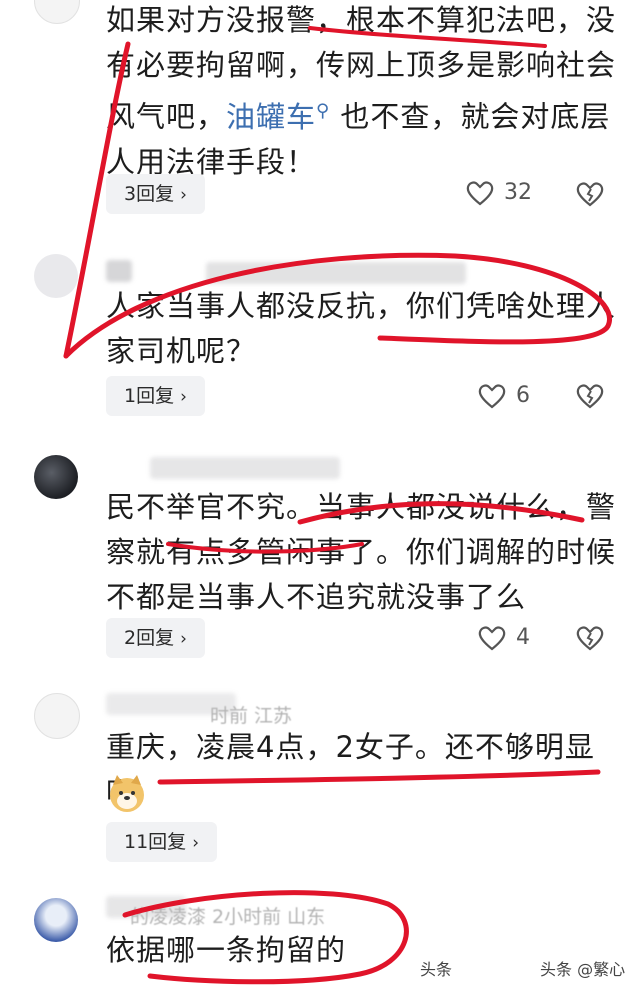 This screenshot has width=640, height=985. What do you see at coordinates (350, 769) in the screenshot?
I see `comment-text: 重庆，凌晨4点，2女子。还不够明显吗` at bounding box center [350, 769].